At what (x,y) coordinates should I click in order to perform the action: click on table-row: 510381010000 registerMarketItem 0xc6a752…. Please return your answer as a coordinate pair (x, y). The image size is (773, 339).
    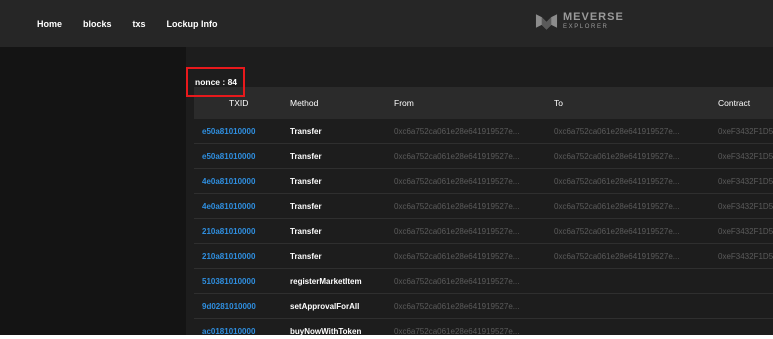
    Looking at the image, I should click on (483, 281).